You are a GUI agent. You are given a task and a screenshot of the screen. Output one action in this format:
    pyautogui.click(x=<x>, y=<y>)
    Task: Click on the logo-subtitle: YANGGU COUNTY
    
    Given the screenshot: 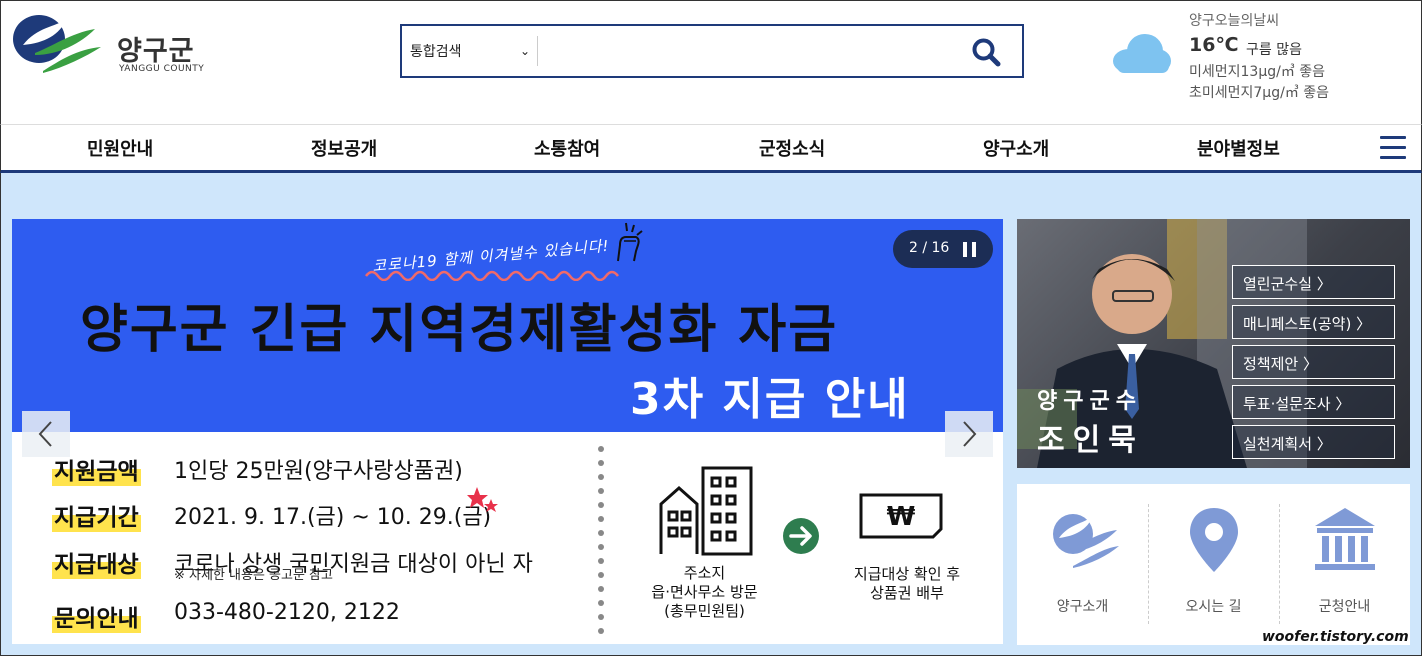 What is the action you would take?
    pyautogui.click(x=162, y=69)
    